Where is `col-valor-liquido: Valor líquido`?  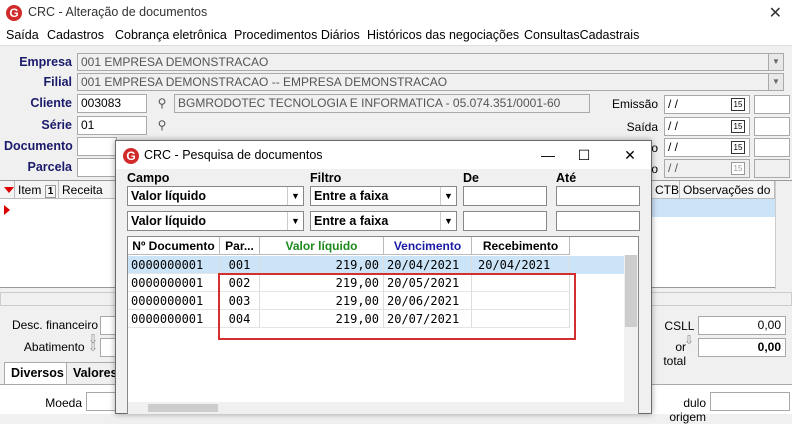 col-valor-liquido: Valor líquido is located at coordinates (322, 246).